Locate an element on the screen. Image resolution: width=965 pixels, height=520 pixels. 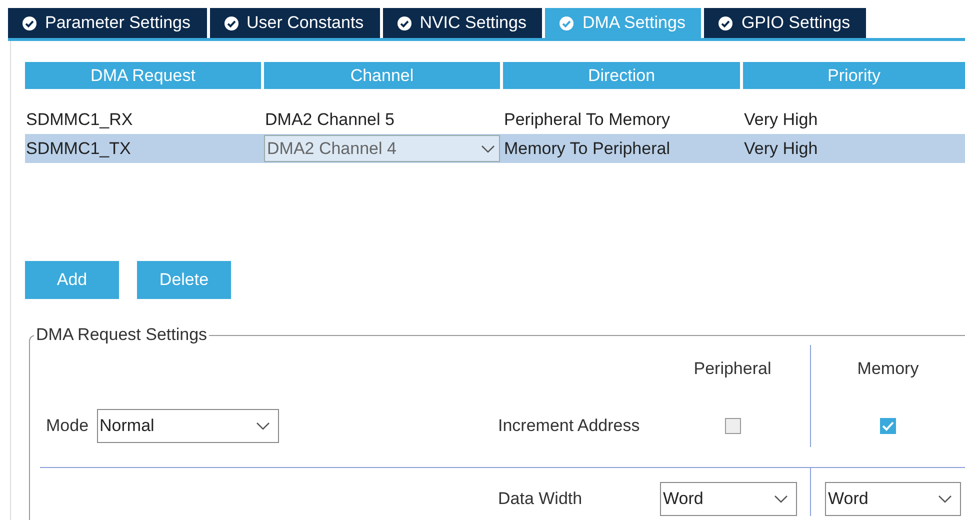
table-cell-text: Peripheral To Memory is located at coordinates (587, 120).